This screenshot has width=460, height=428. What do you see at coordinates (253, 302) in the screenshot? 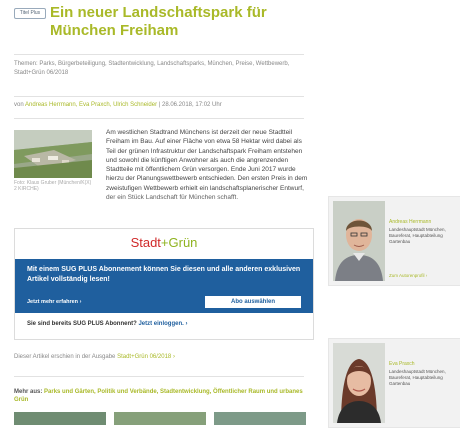
I see `select-subscription-button: Abo auswählen` at bounding box center [253, 302].